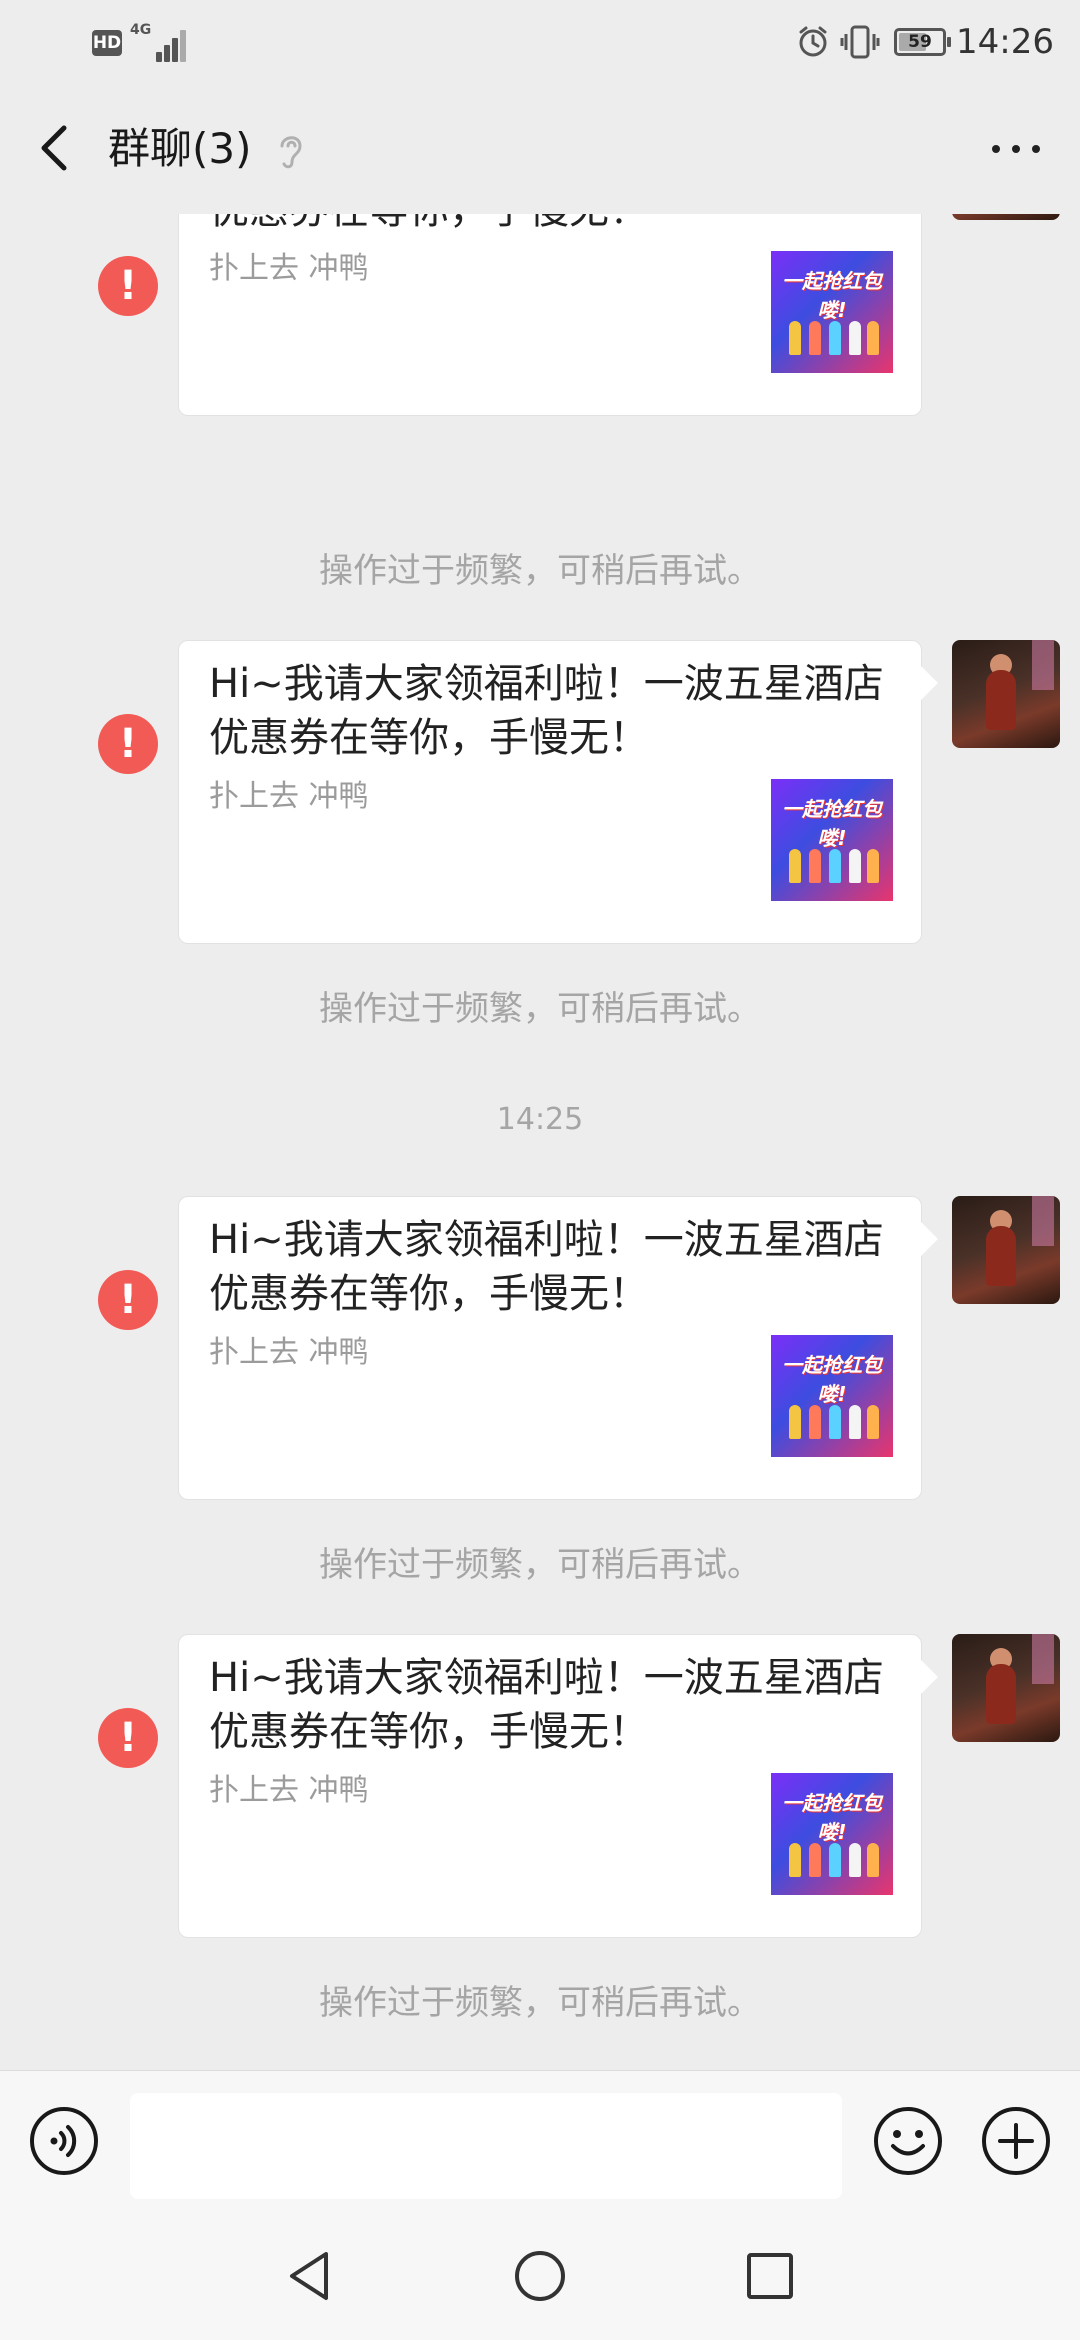 The width and height of the screenshot is (1080, 2340). What do you see at coordinates (908, 2141) in the screenshot?
I see `emoji-button` at bounding box center [908, 2141].